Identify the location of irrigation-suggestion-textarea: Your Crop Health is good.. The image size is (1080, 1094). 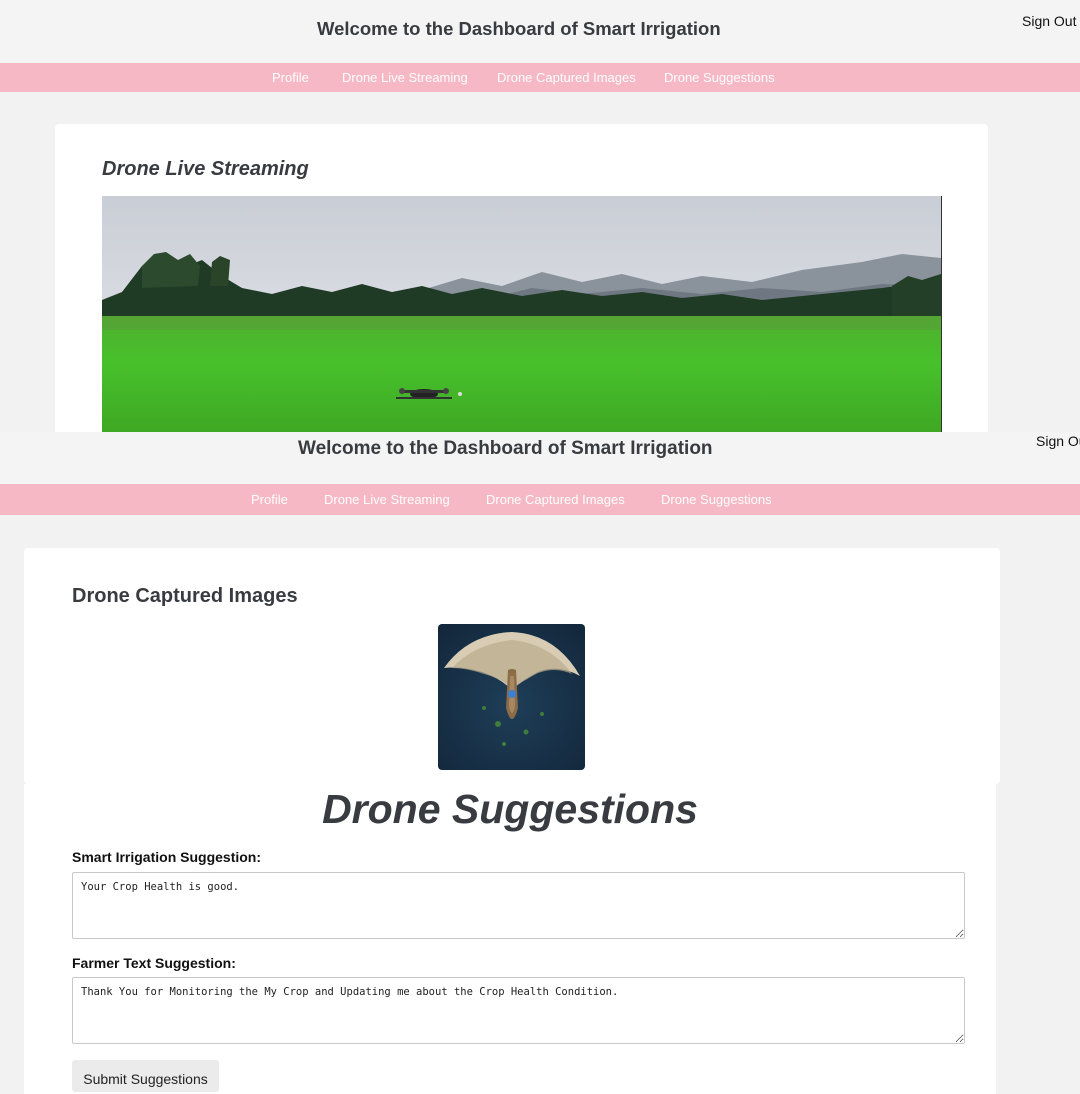
(518, 905).